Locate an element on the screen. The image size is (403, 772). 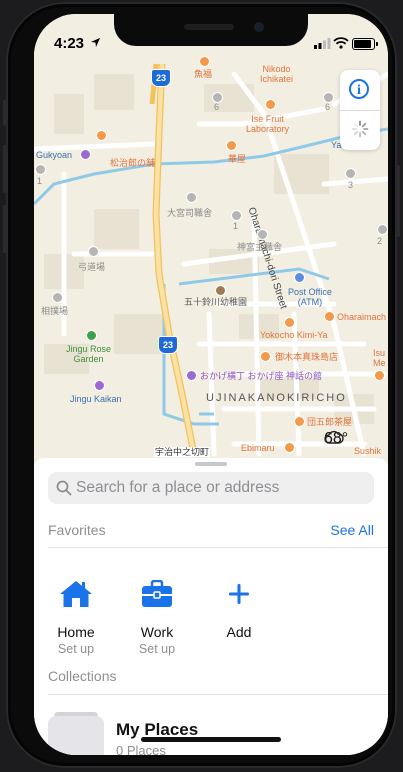
dango-label: 団五郎茶屋 is located at coordinates (330, 422).